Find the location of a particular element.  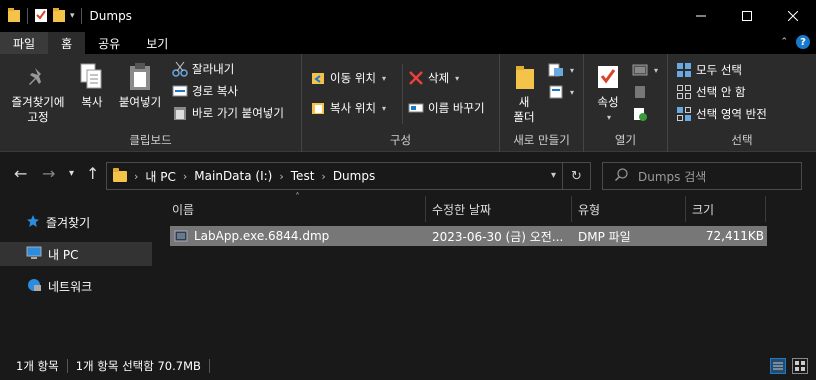

search-box: Dumps 검색 is located at coordinates (702, 176).